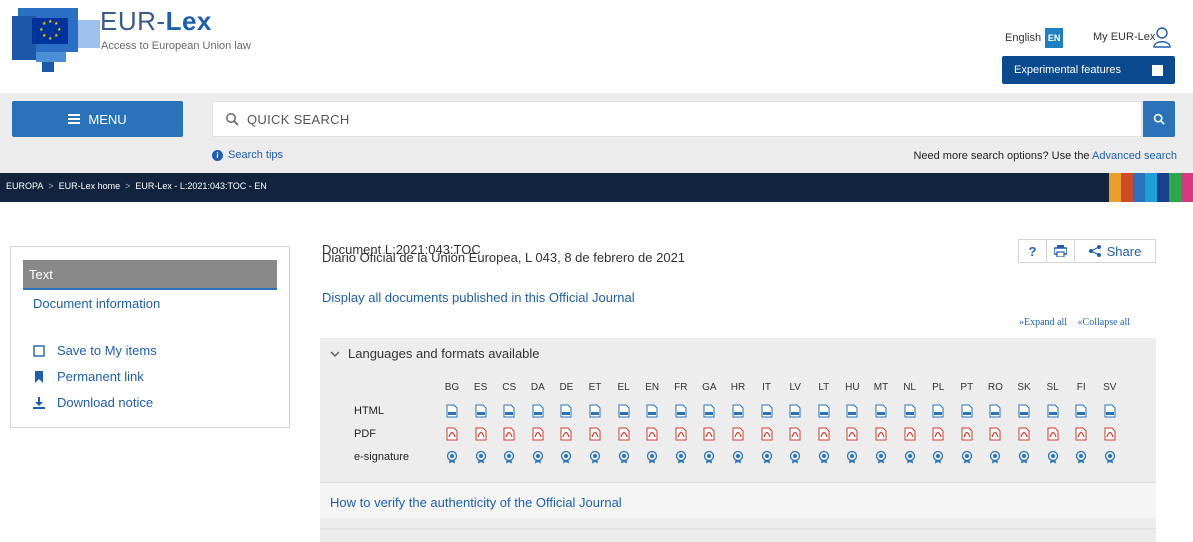  What do you see at coordinates (1104, 322) in the screenshot?
I see `collapse-all-link: «Collapse all` at bounding box center [1104, 322].